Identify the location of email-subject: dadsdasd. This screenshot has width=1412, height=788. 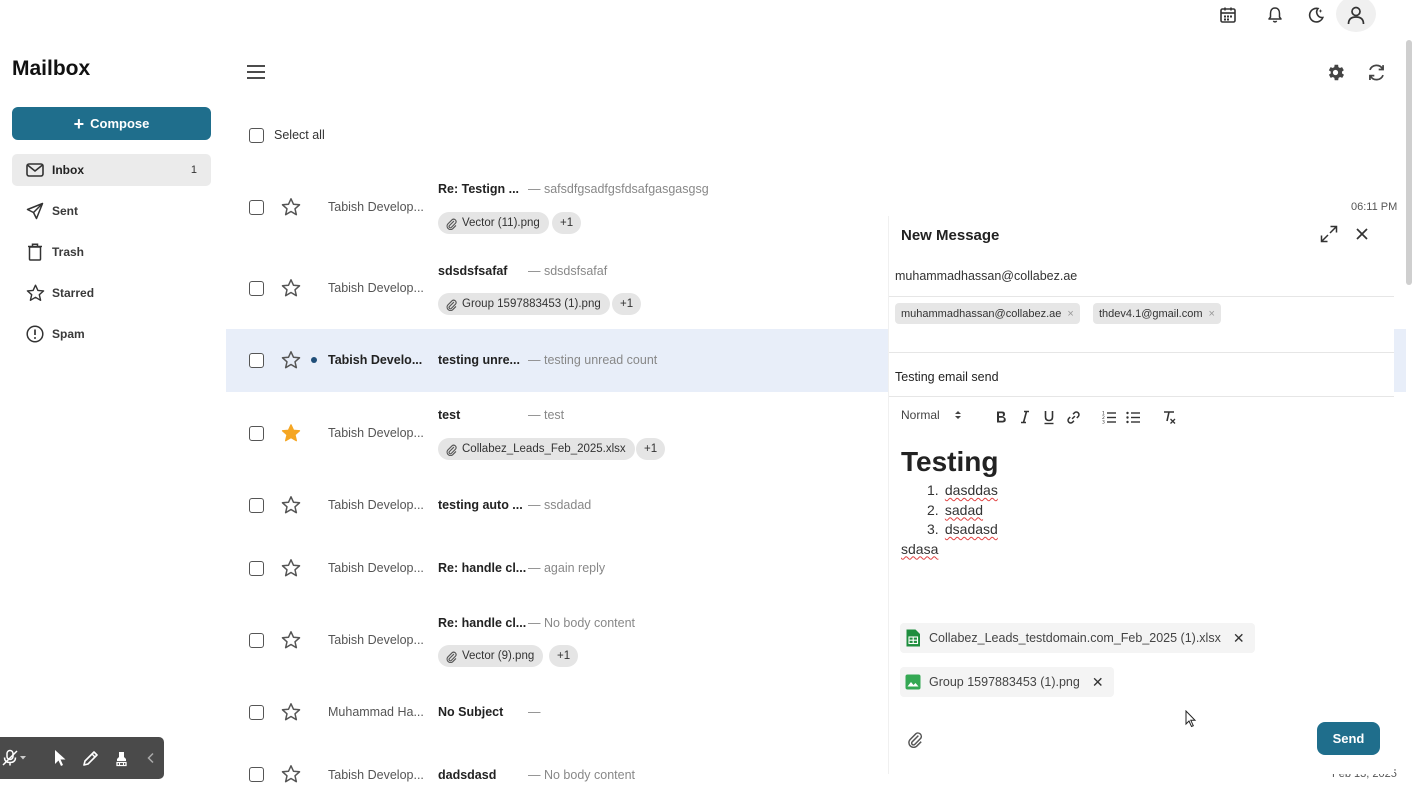
(467, 775).